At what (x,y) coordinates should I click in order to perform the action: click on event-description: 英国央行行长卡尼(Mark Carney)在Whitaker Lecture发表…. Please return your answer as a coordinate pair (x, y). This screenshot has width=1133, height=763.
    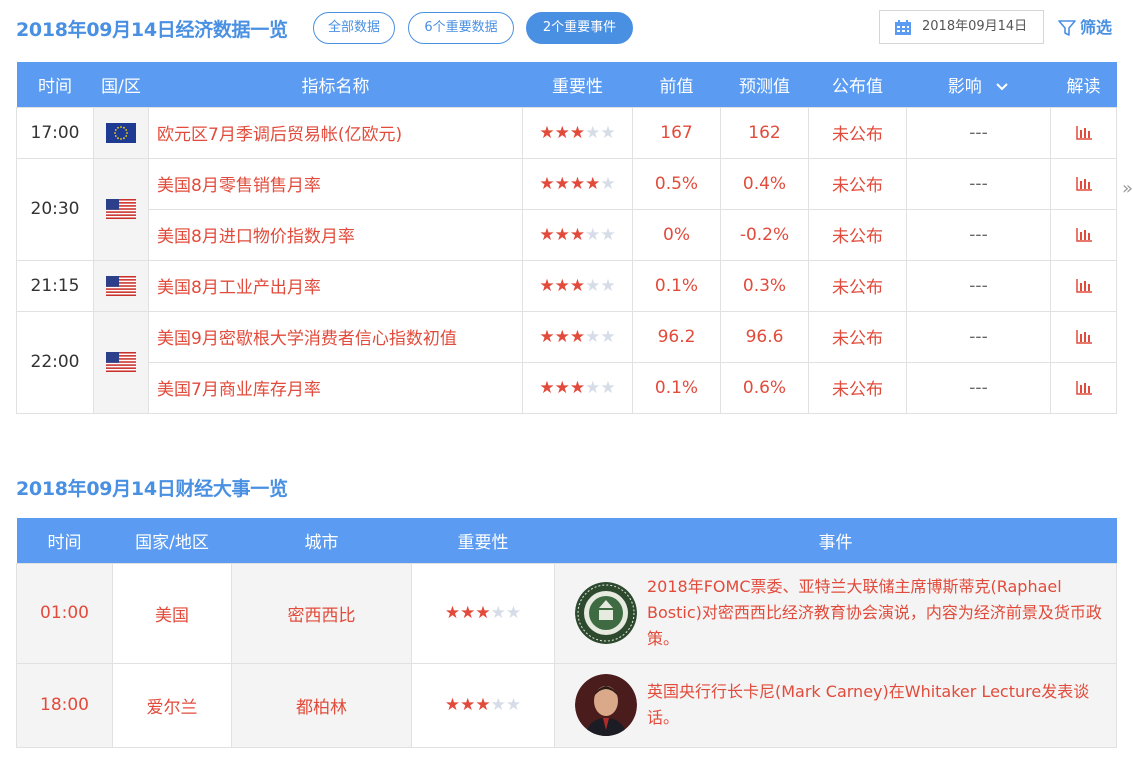
    Looking at the image, I should click on (876, 705).